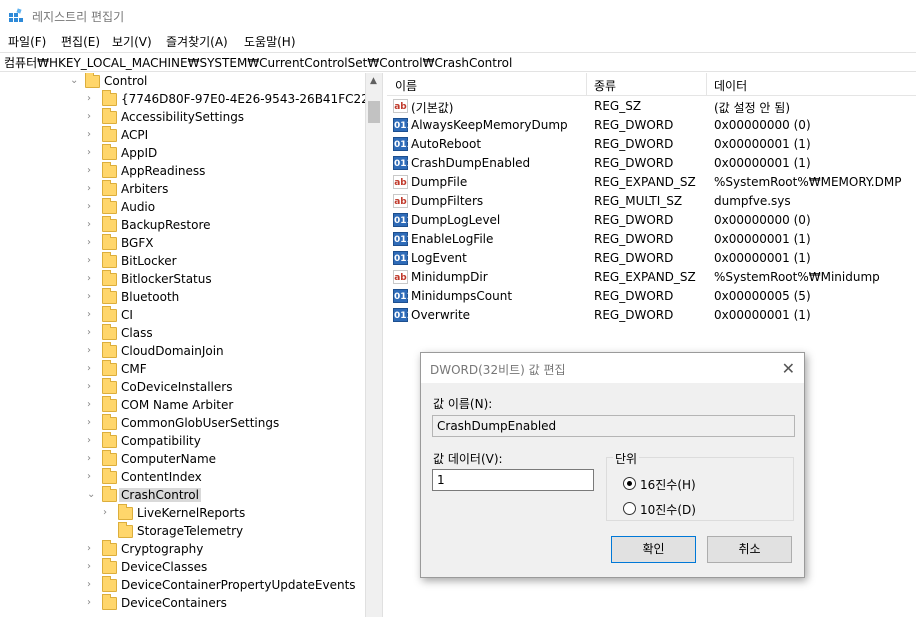  I want to click on menu-view: 보기(V), so click(132, 41).